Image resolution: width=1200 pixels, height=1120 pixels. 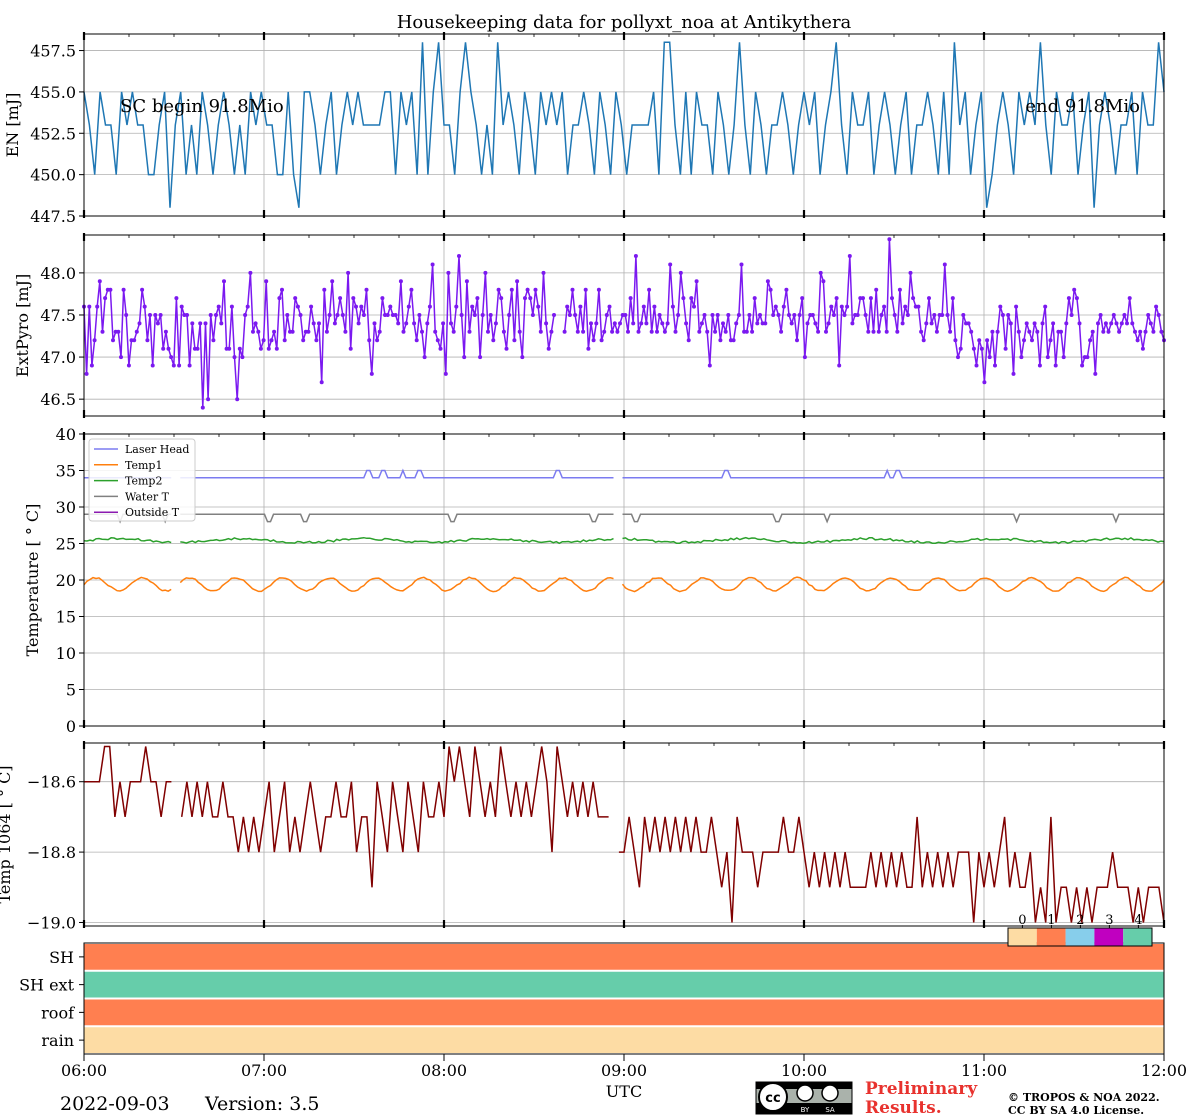 What do you see at coordinates (319, 331) in the screenshot?
I see `extpyro-series-line` at bounding box center [319, 331].